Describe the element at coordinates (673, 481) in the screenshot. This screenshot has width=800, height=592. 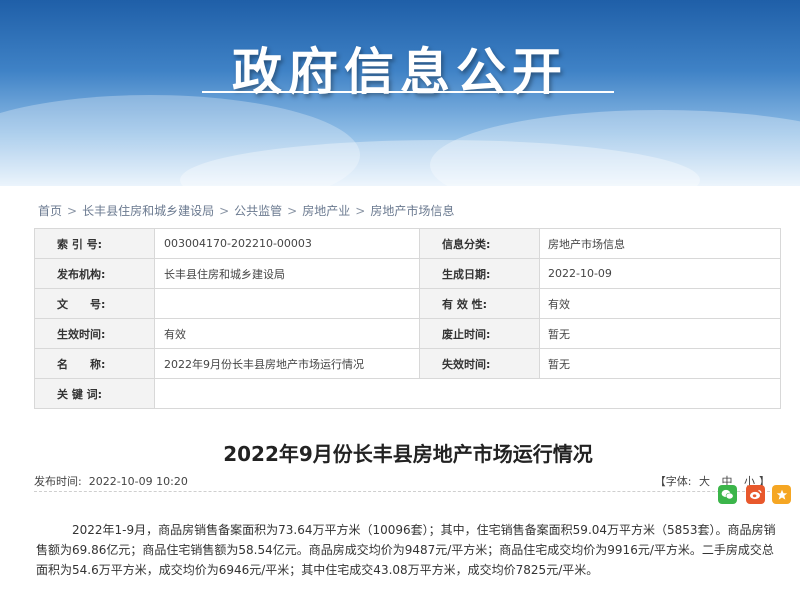
I see `font-label: 【字体:` at that location.